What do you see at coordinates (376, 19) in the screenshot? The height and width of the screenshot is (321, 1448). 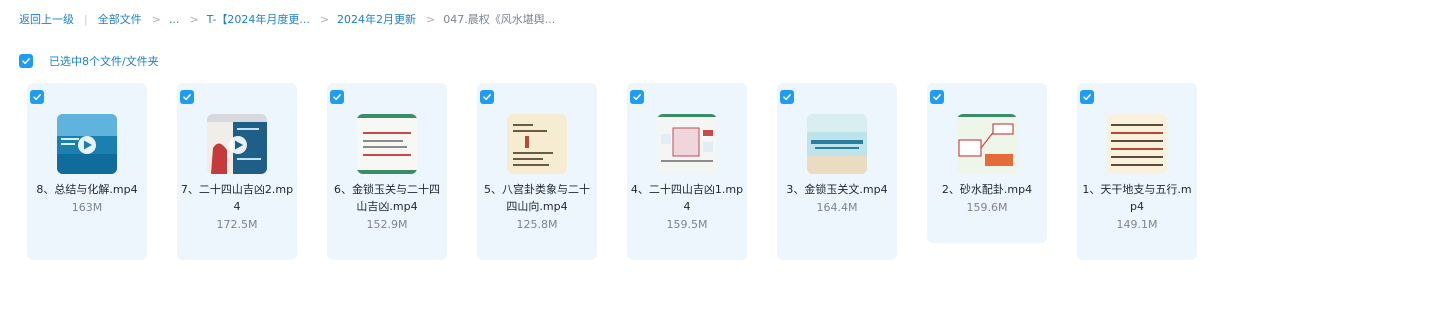 I see `breadcrumb-folder-feb: 2024年2月更新` at bounding box center [376, 19].